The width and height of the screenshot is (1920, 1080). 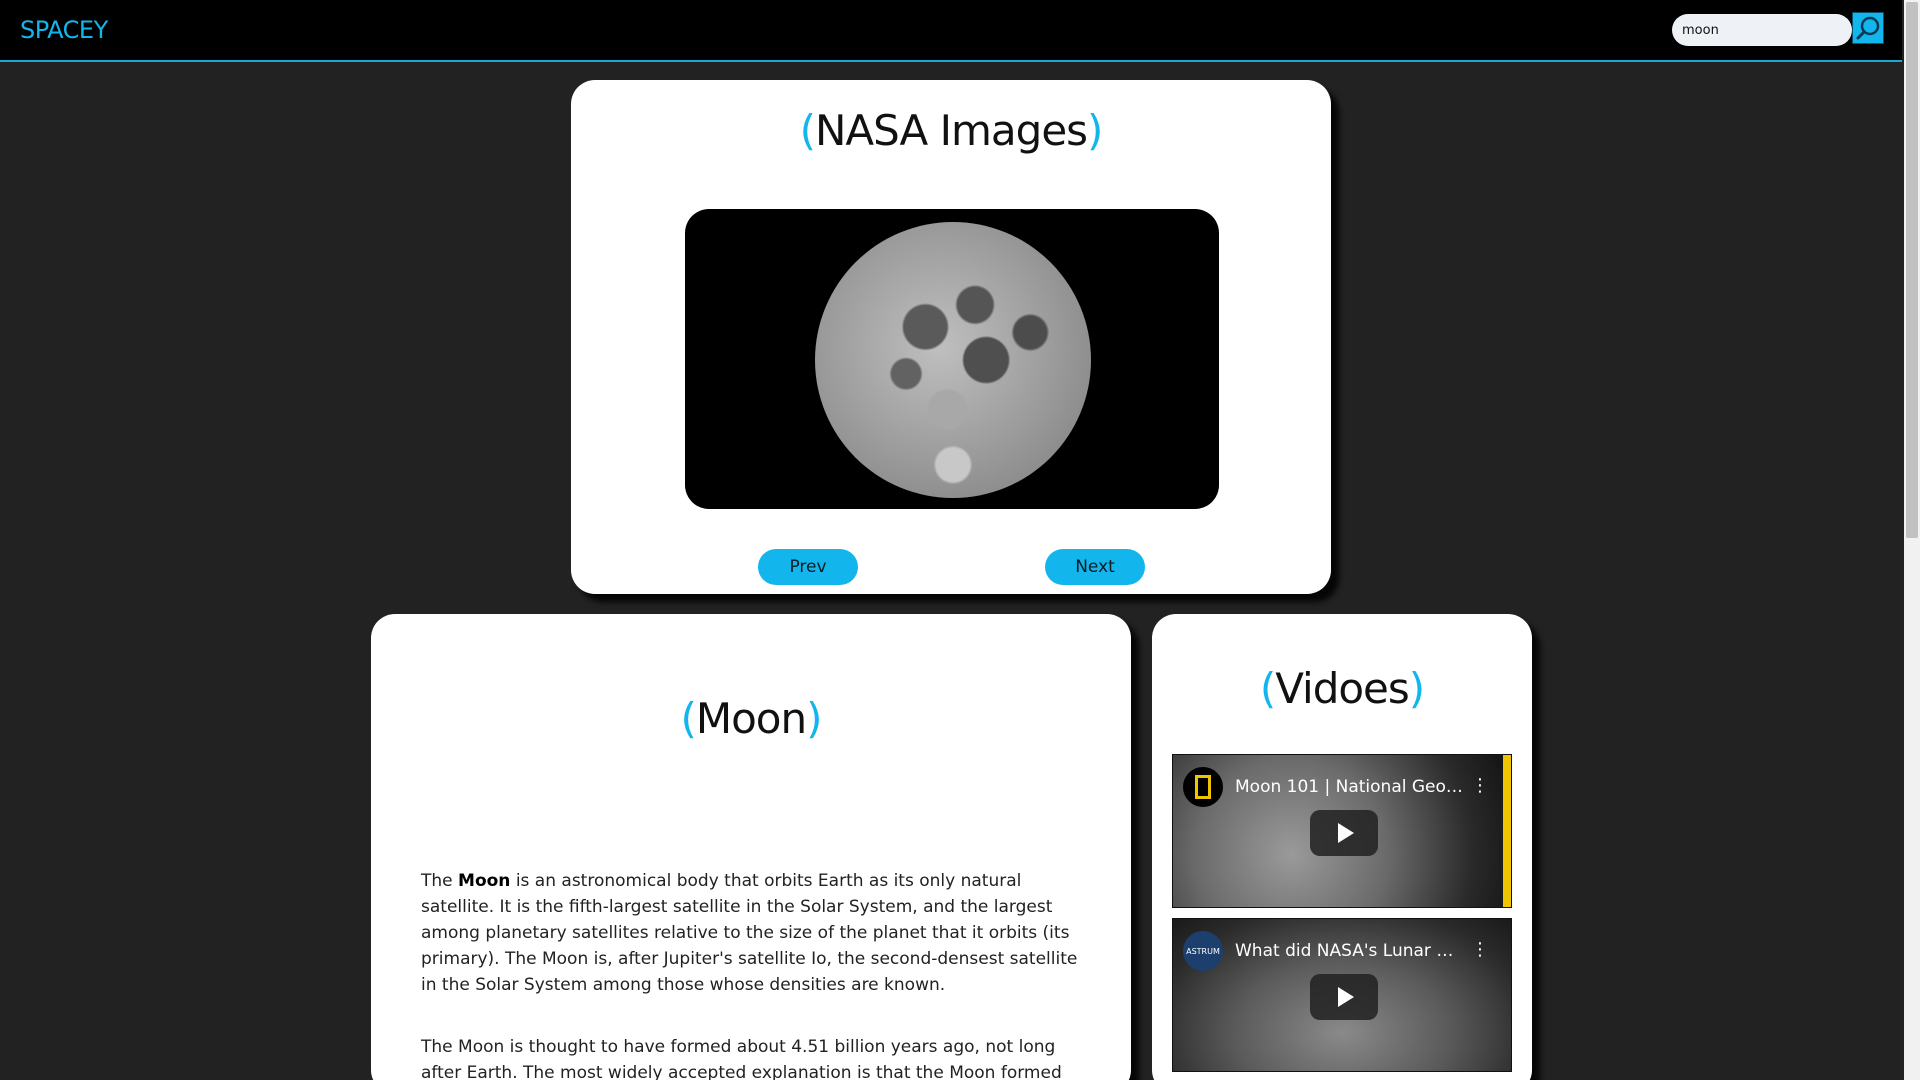 I want to click on paragraph-bold-term: Moon, so click(x=484, y=881).